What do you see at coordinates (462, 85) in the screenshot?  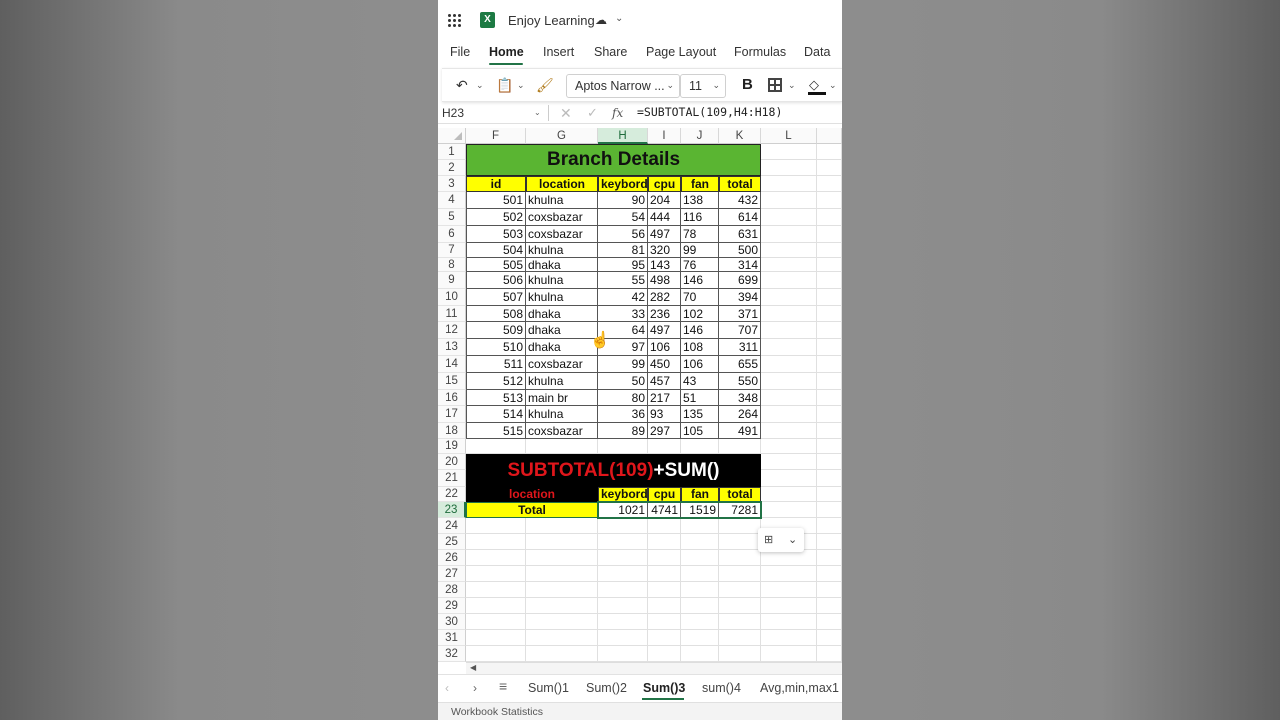 I see `undo-icon: ↶` at bounding box center [462, 85].